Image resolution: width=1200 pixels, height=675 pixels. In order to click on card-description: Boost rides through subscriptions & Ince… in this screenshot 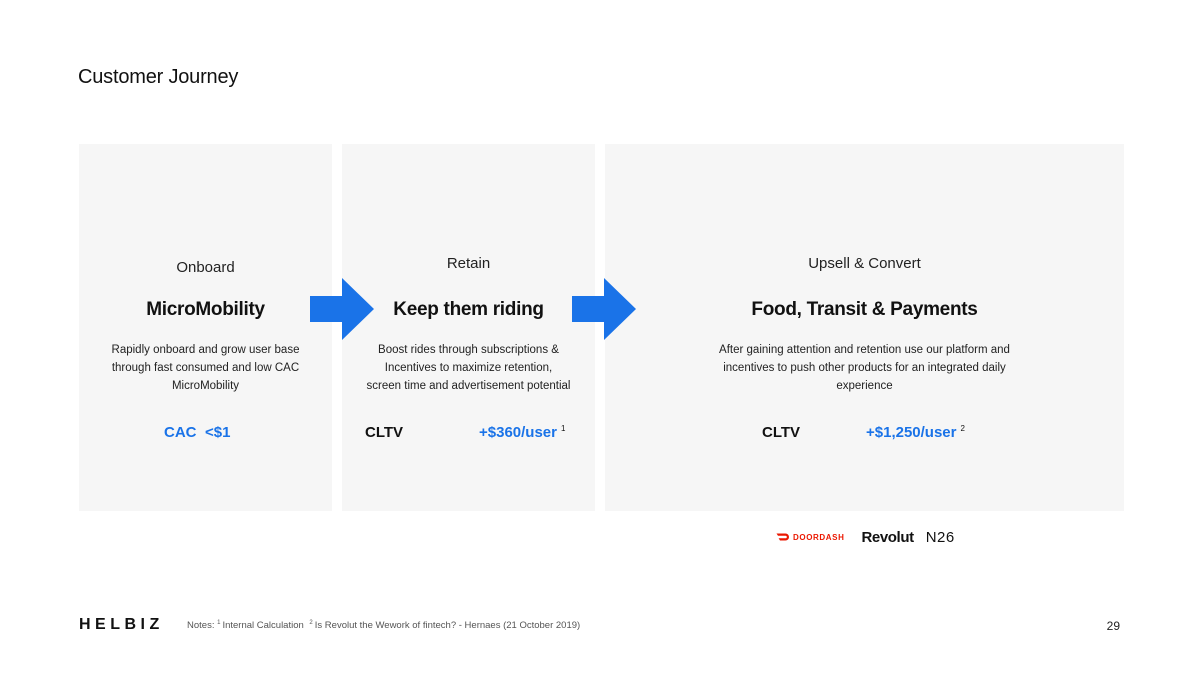, I will do `click(468, 368)`.